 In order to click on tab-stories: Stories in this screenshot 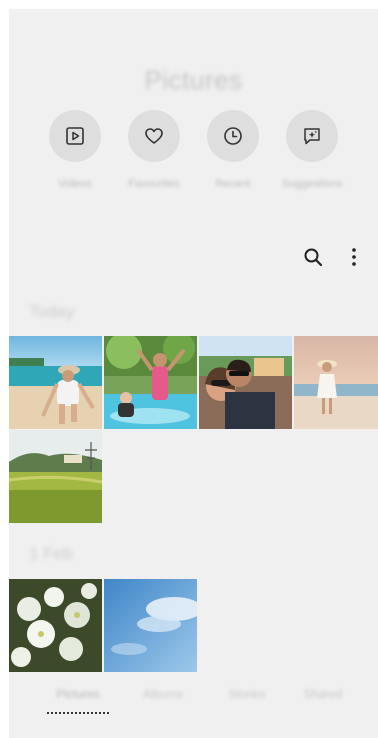, I will do `click(247, 694)`.